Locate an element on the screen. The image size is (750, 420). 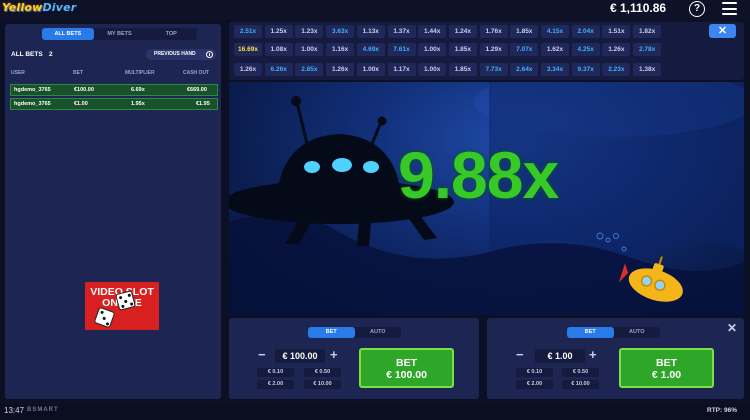
history-multiplier: 6.26x is located at coordinates (278, 69).